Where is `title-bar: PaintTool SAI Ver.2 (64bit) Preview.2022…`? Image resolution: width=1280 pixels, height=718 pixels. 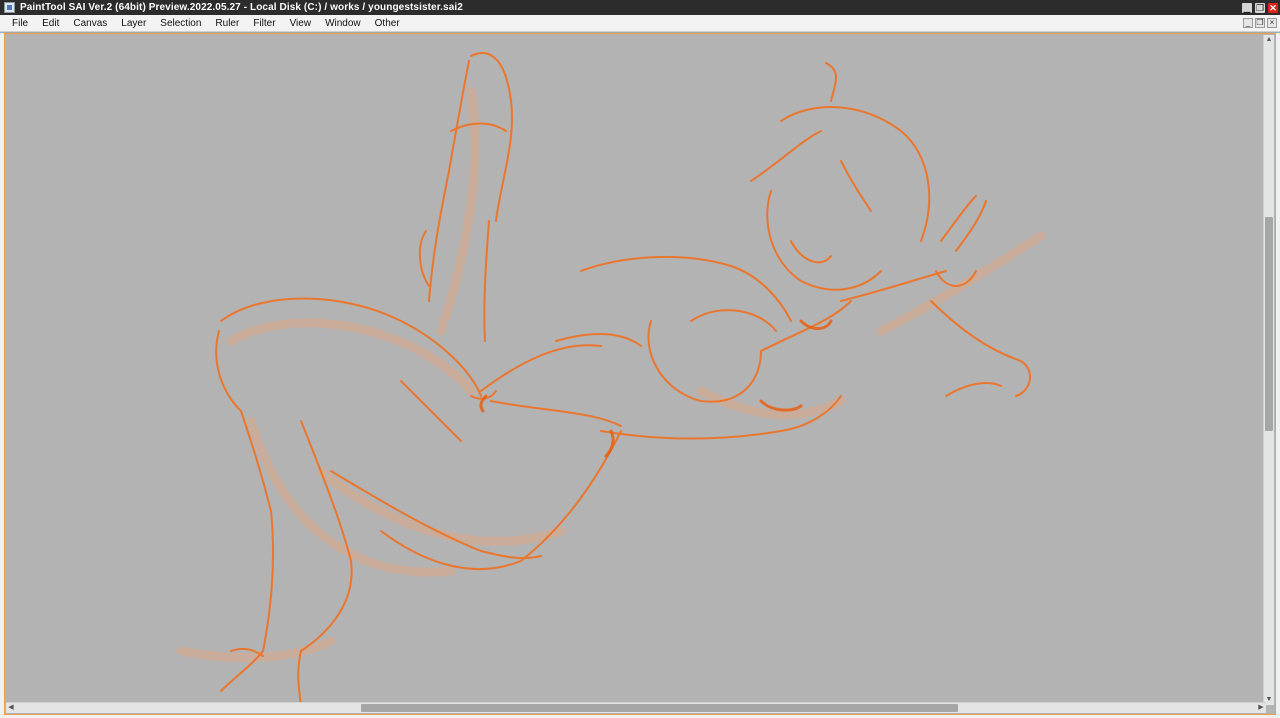 title-bar: PaintTool SAI Ver.2 (64bit) Preview.2022… is located at coordinates (640, 7).